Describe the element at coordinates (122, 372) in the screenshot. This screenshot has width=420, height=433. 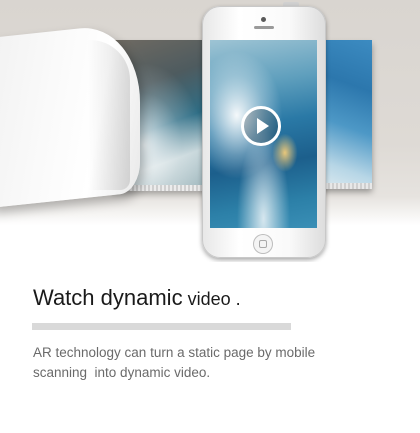
I see `description-line-2: scanning into dynamic video.` at that location.